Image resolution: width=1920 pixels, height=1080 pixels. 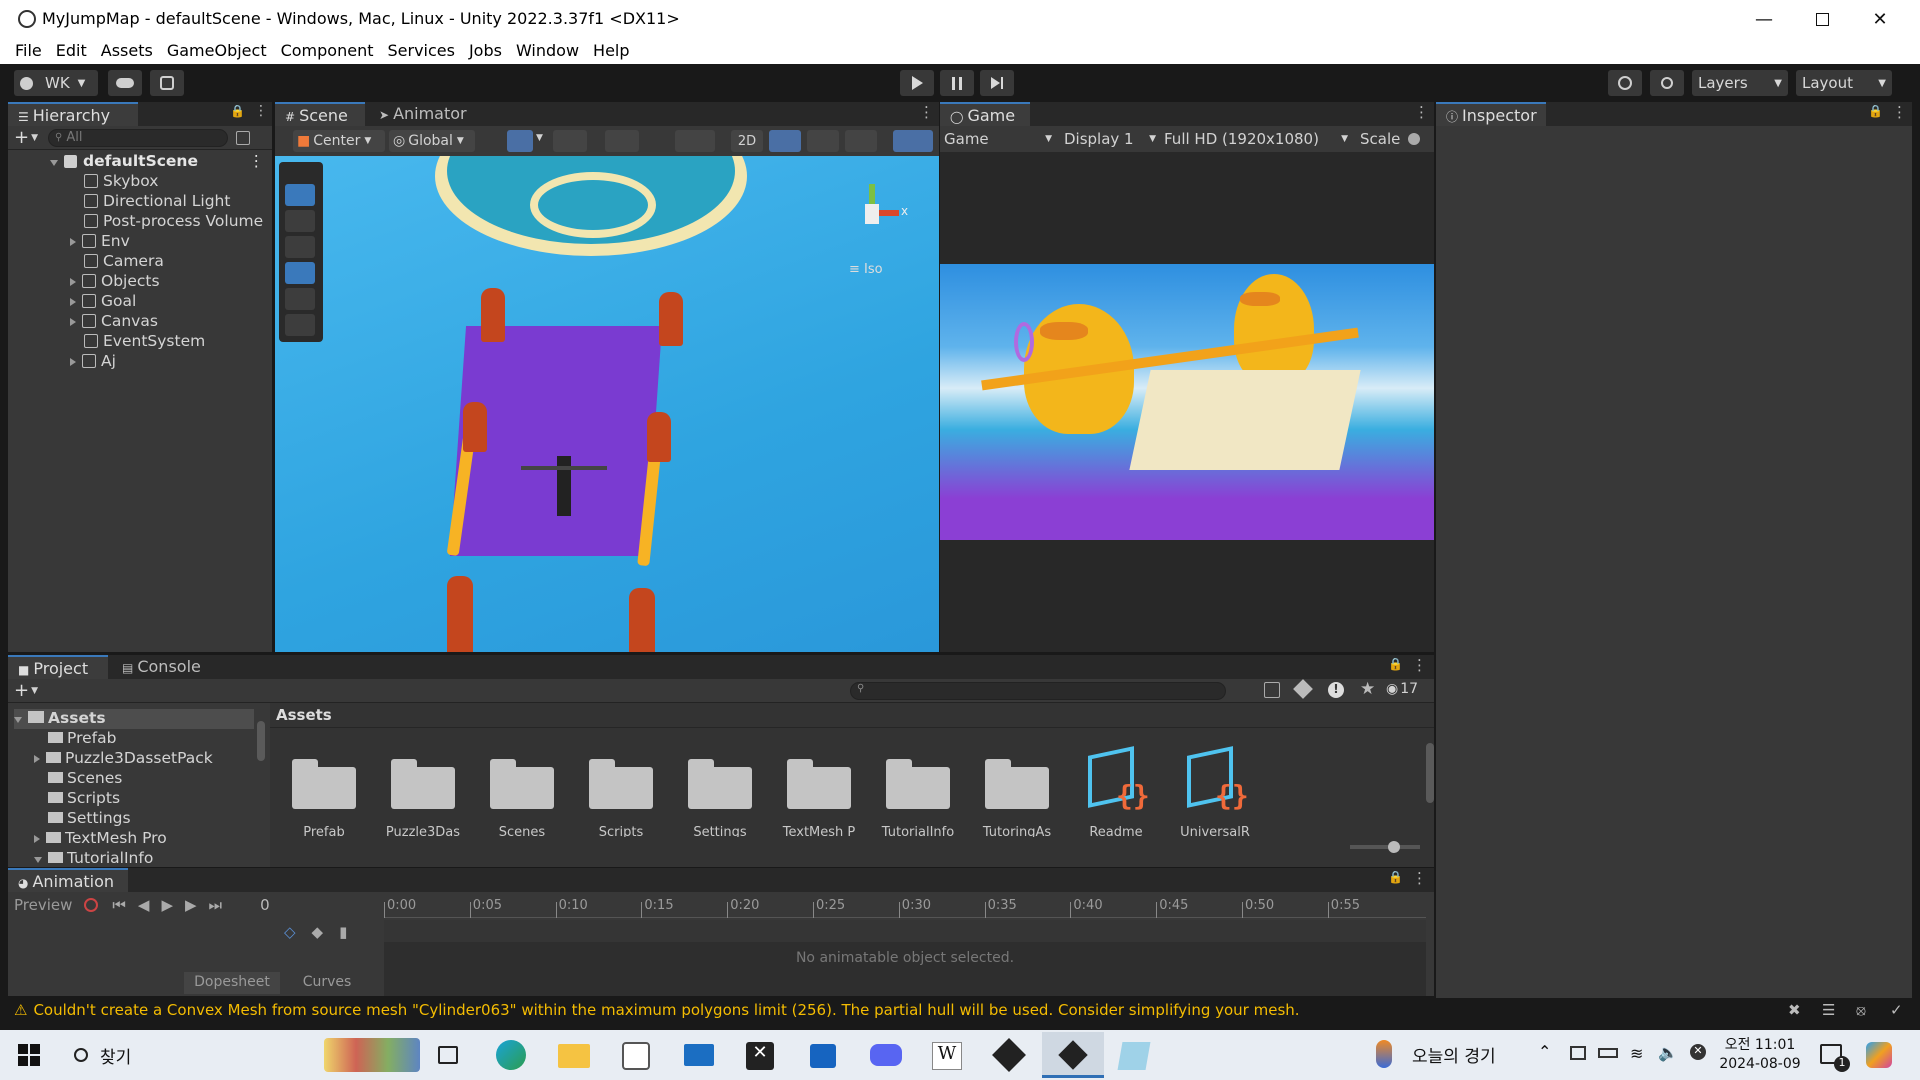 What do you see at coordinates (34, 138) in the screenshot?
I see `chevron-down-icon: ▼` at bounding box center [34, 138].